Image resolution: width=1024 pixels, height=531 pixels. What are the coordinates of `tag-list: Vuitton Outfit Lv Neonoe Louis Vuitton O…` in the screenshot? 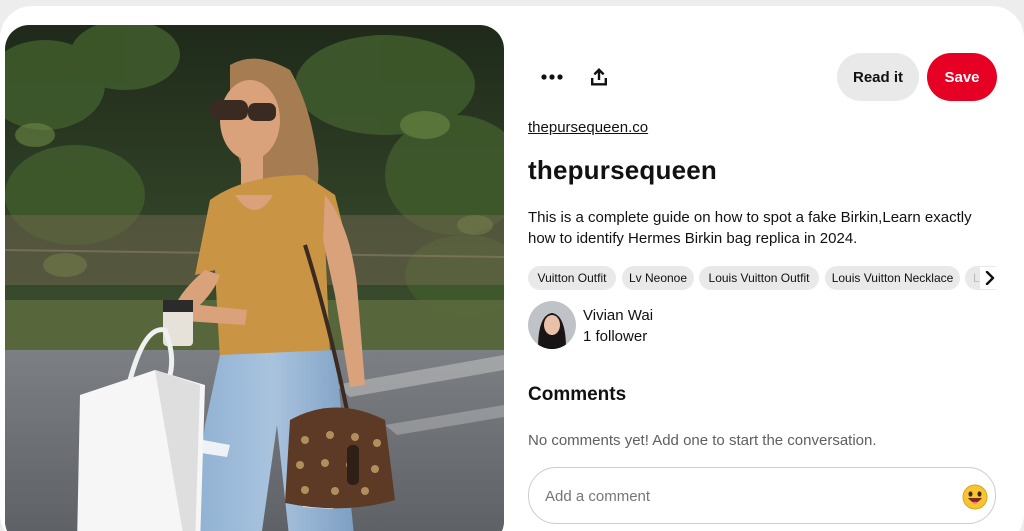 It's located at (763, 278).